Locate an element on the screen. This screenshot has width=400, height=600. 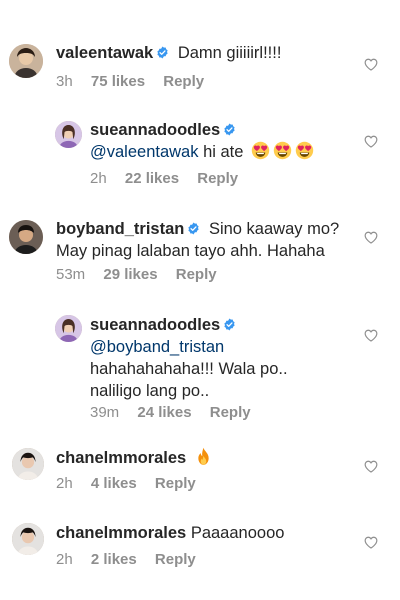
comment-meta: 2h 2 likes Reply is located at coordinates (133, 559).